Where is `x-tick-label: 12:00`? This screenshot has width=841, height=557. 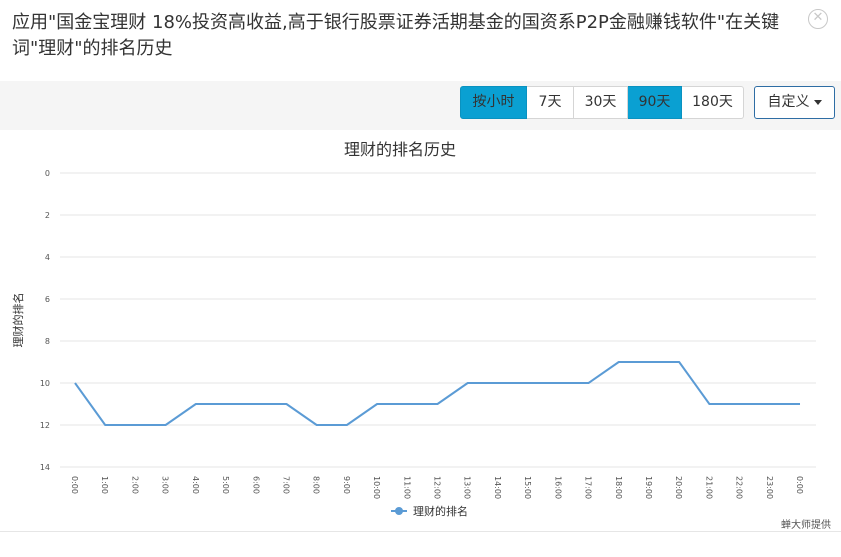 x-tick-label: 12:00 is located at coordinates (437, 487).